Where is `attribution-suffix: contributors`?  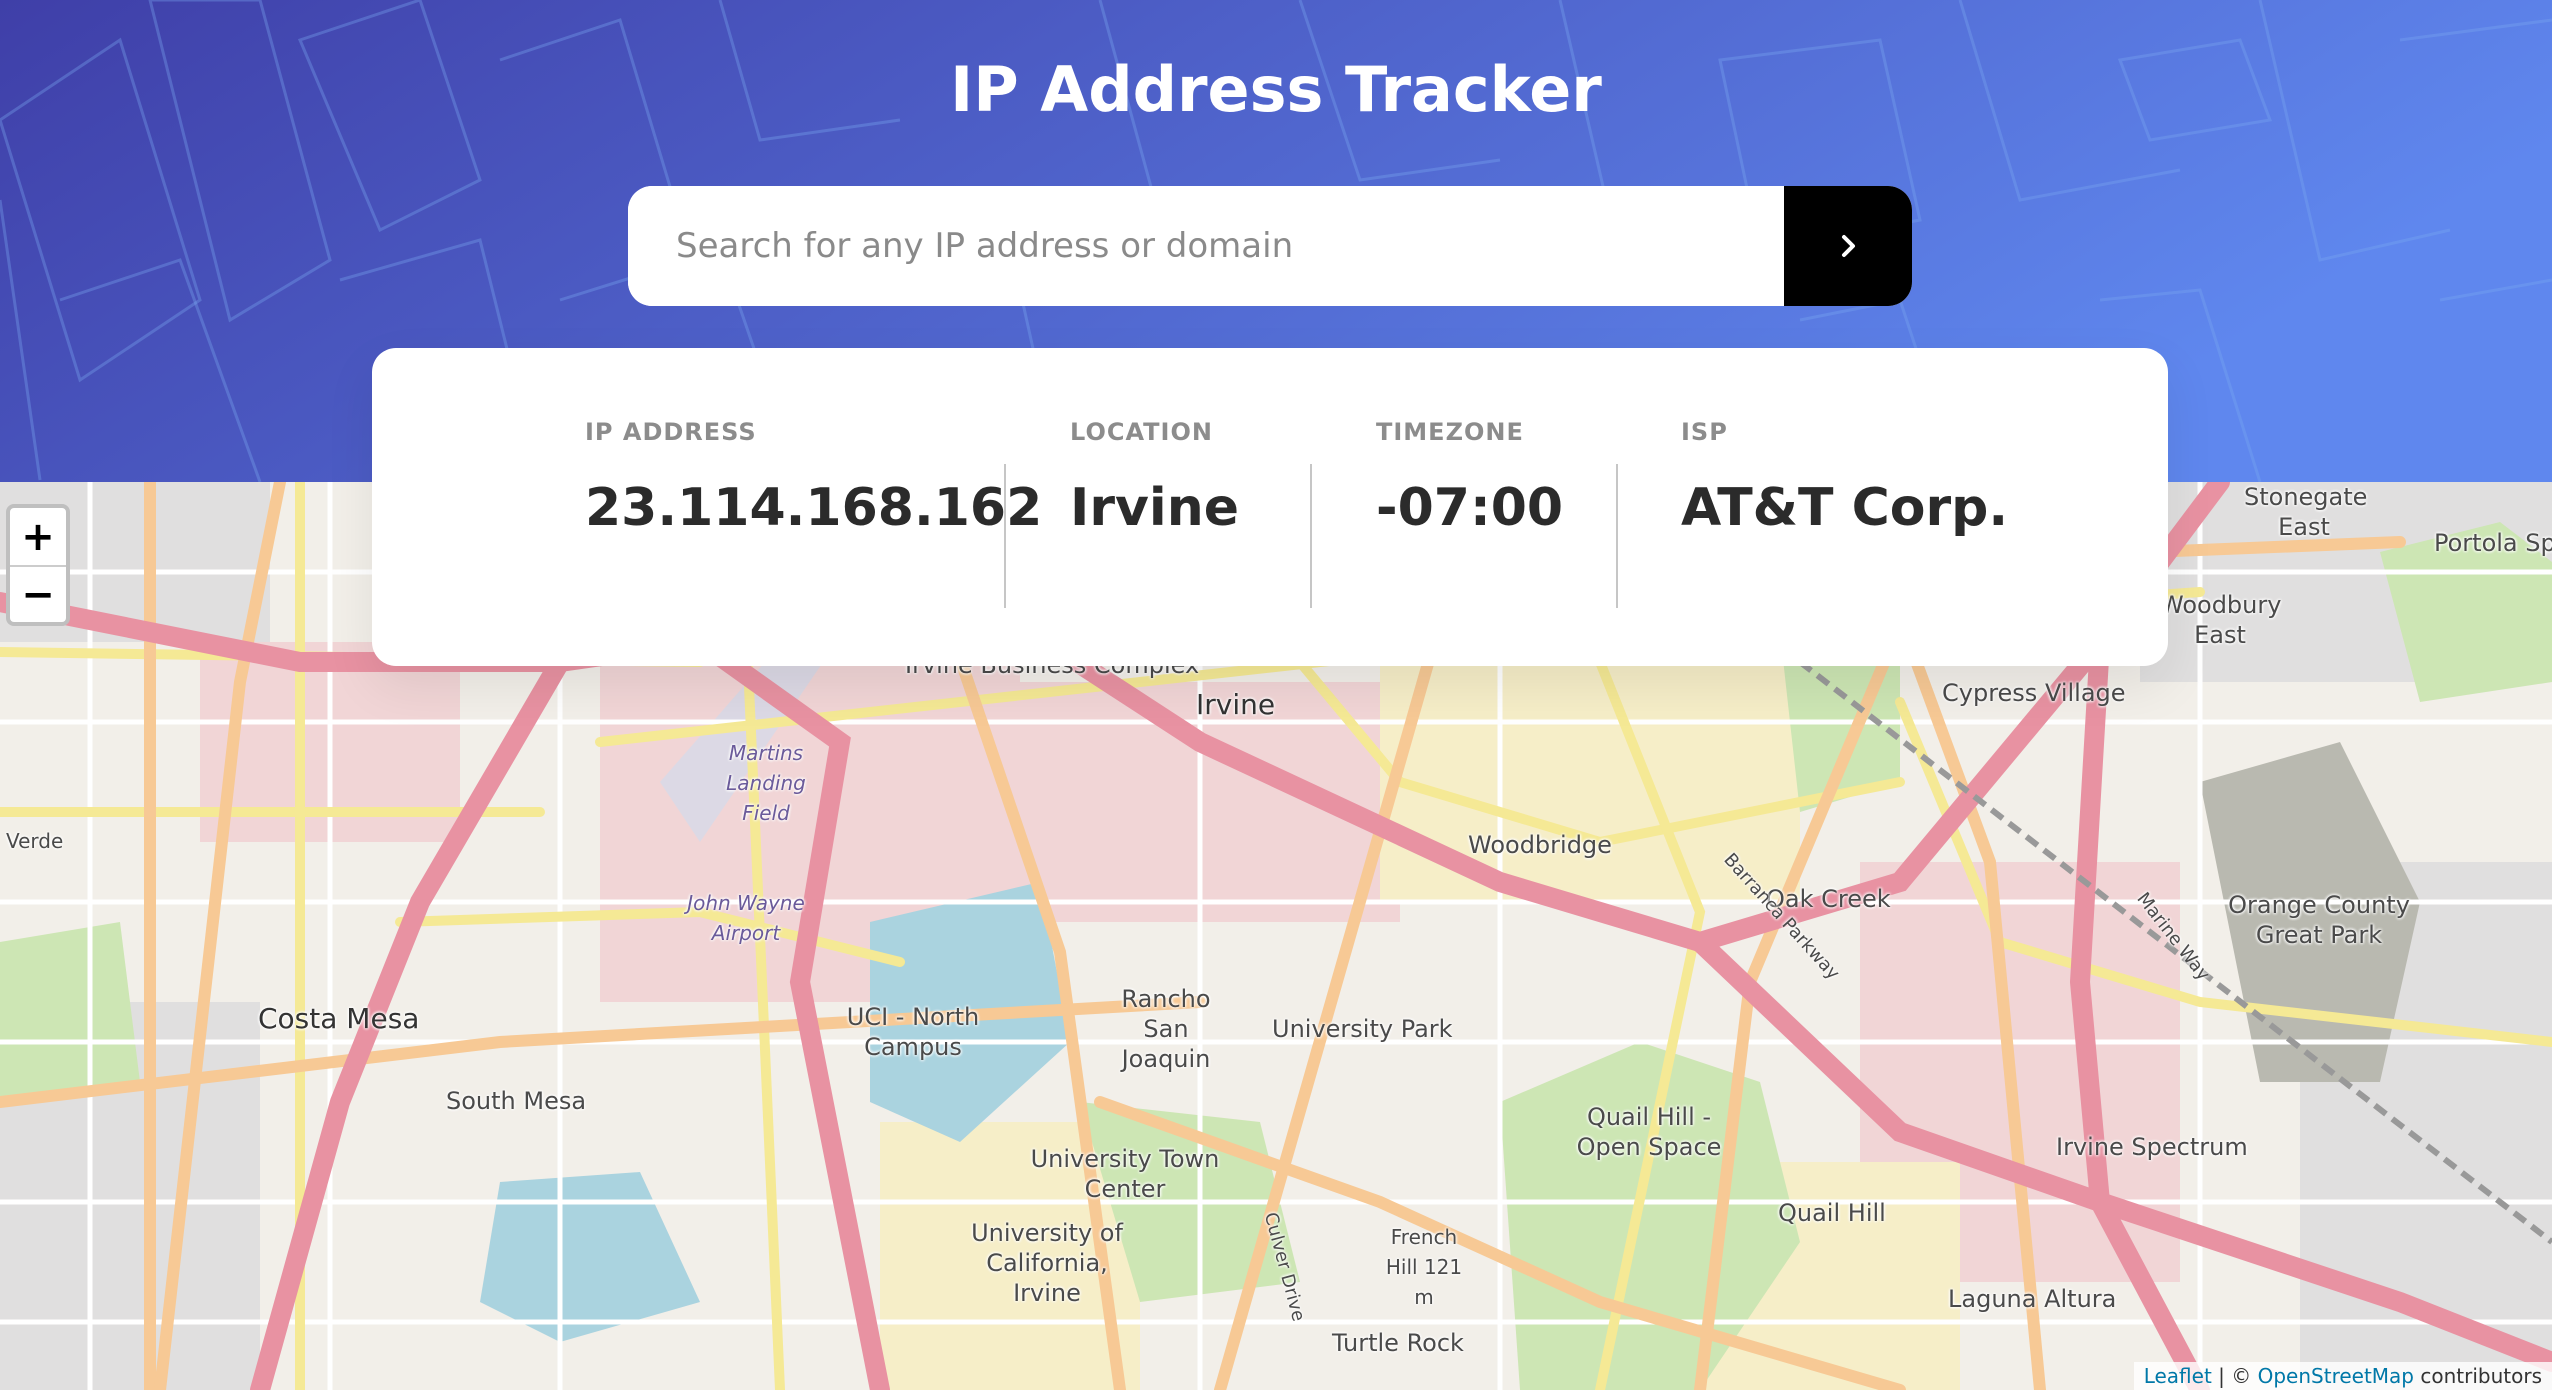
attribution-suffix: contributors is located at coordinates (2478, 1376).